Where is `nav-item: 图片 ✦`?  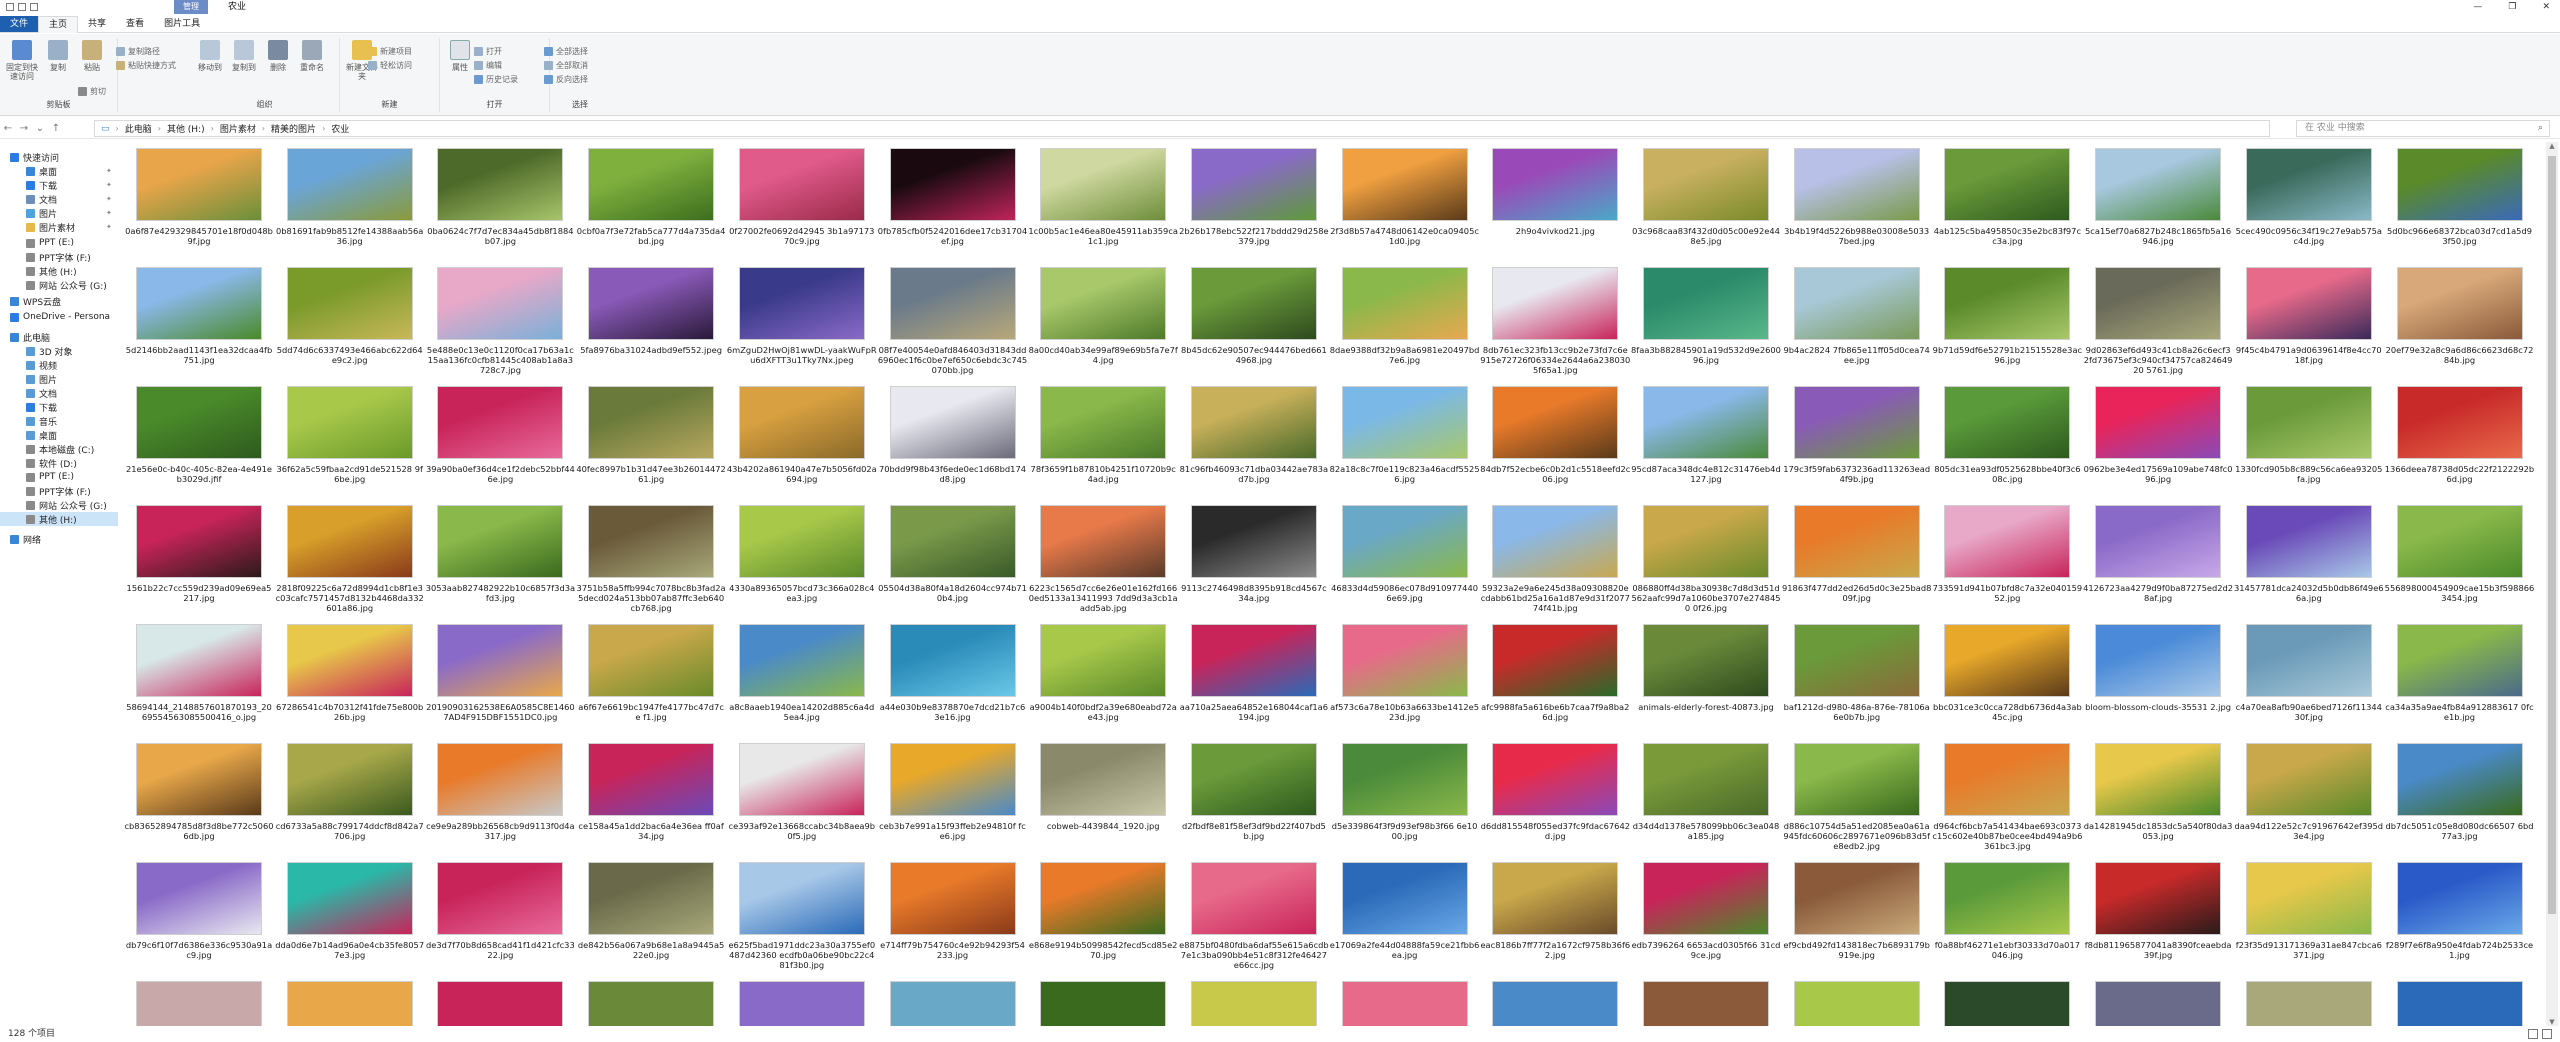
nav-item: 图片 ✦ is located at coordinates (56, 213).